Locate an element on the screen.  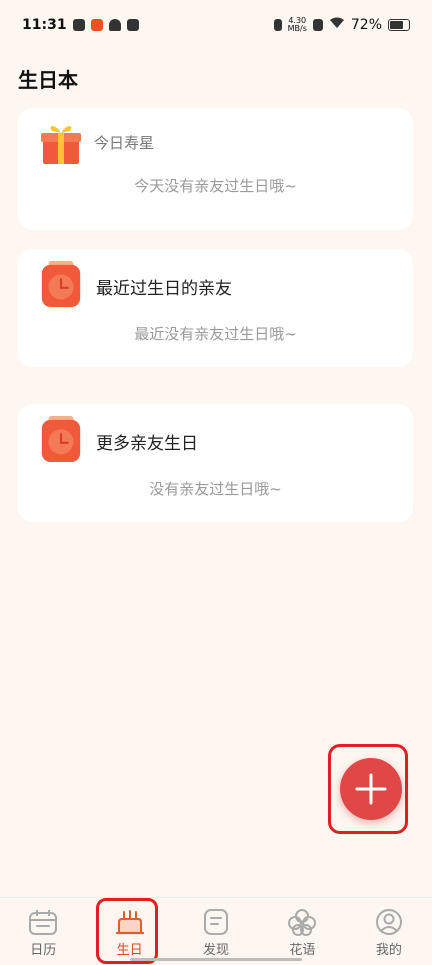
app-notification-icon is located at coordinates (96, 25).